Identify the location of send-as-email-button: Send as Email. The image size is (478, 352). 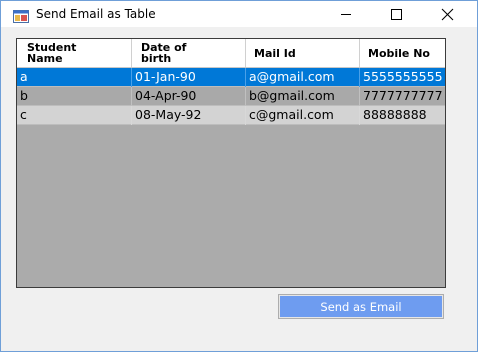
(361, 306).